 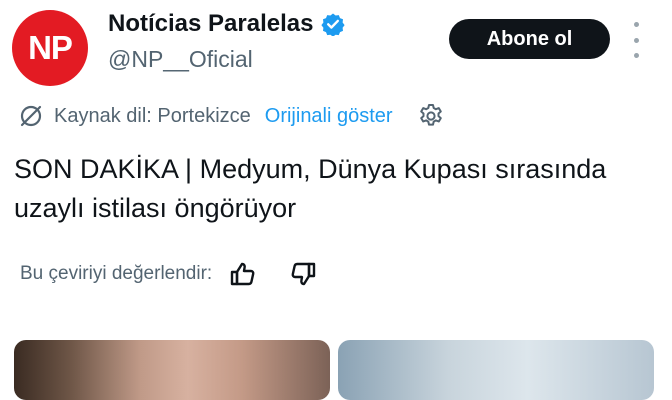 I want to click on rate-translation-label: Bu çeviriyi değerlendir:, so click(x=116, y=273).